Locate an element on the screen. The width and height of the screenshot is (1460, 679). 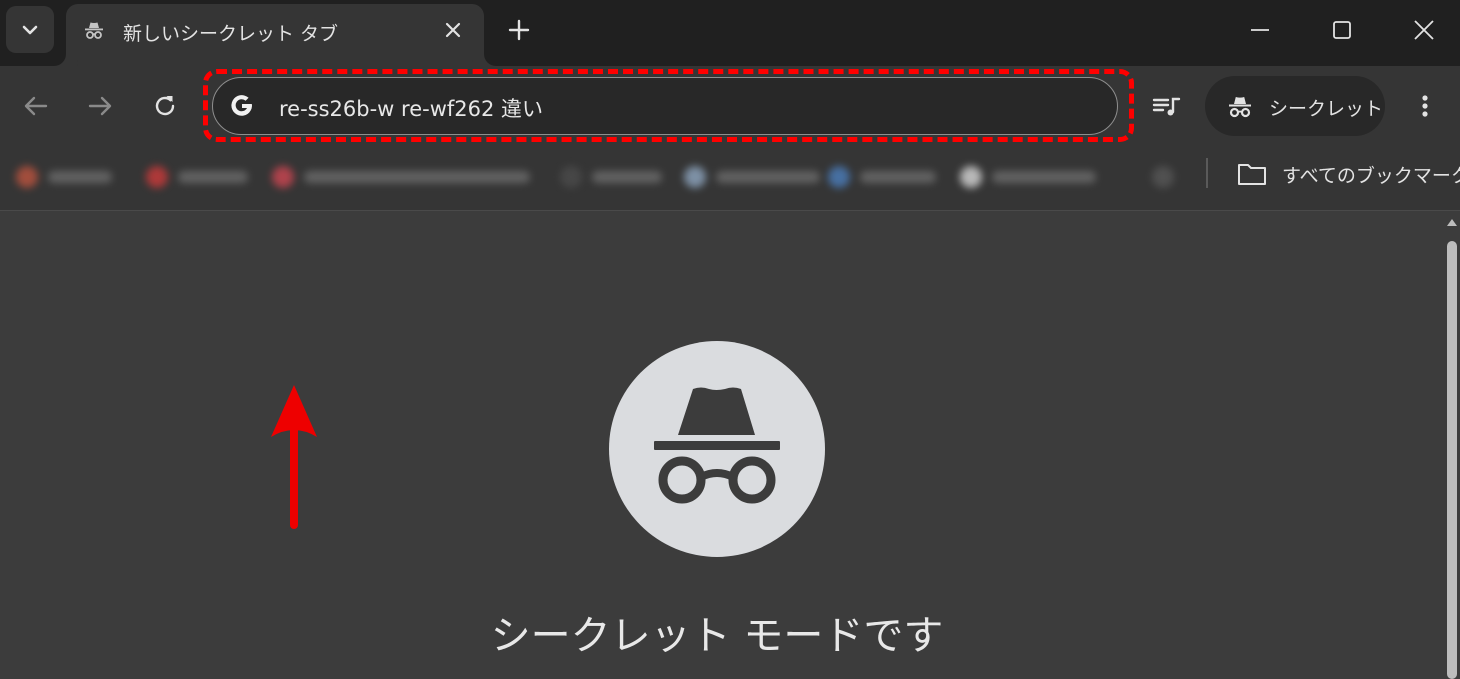
incognito-label: シークレット is located at coordinates (1326, 109).